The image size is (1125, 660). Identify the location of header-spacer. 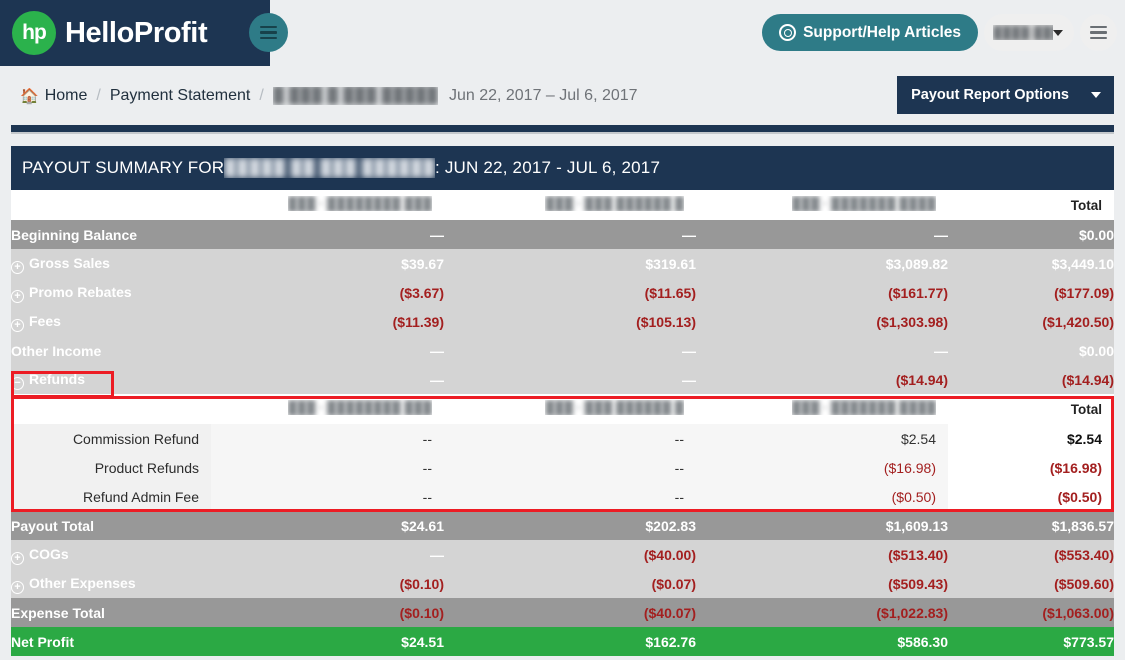
(111, 205).